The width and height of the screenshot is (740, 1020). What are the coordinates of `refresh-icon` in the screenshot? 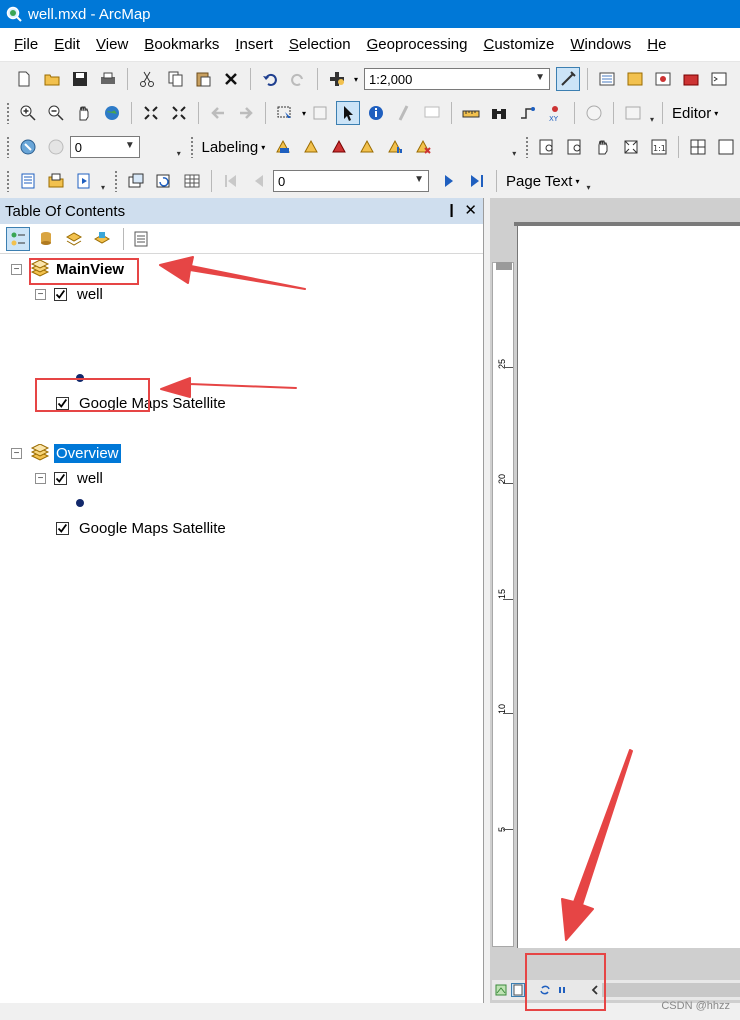 It's located at (164, 181).